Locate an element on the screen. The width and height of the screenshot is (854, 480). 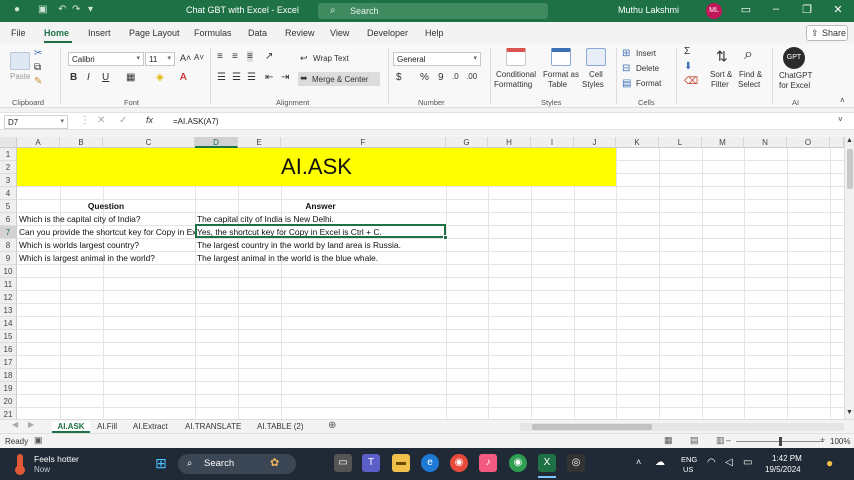
redo-icon: ↷ is located at coordinates (76, 9).